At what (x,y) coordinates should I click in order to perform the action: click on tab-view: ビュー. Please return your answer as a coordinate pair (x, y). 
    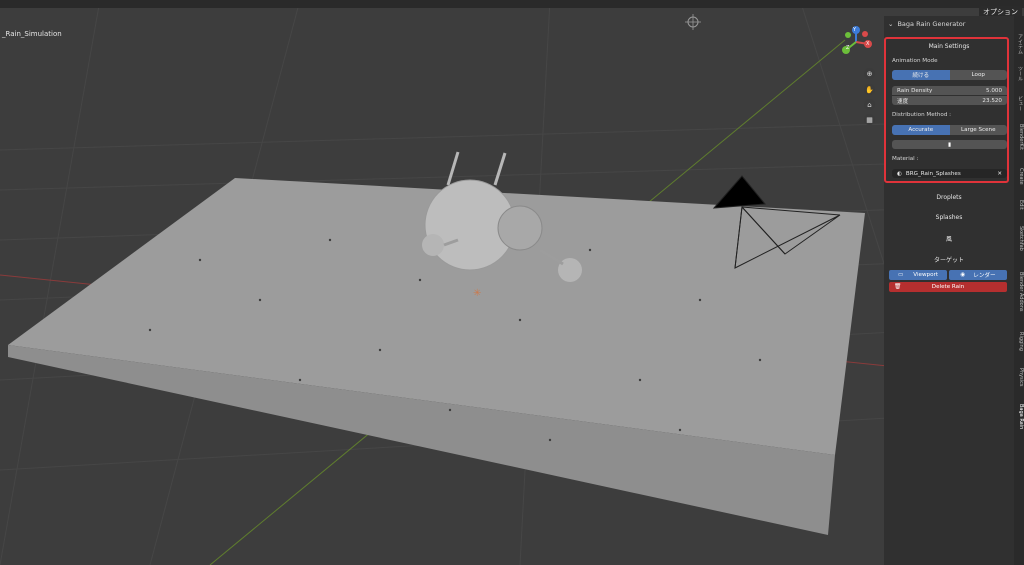
    Looking at the image, I should click on (1019, 103).